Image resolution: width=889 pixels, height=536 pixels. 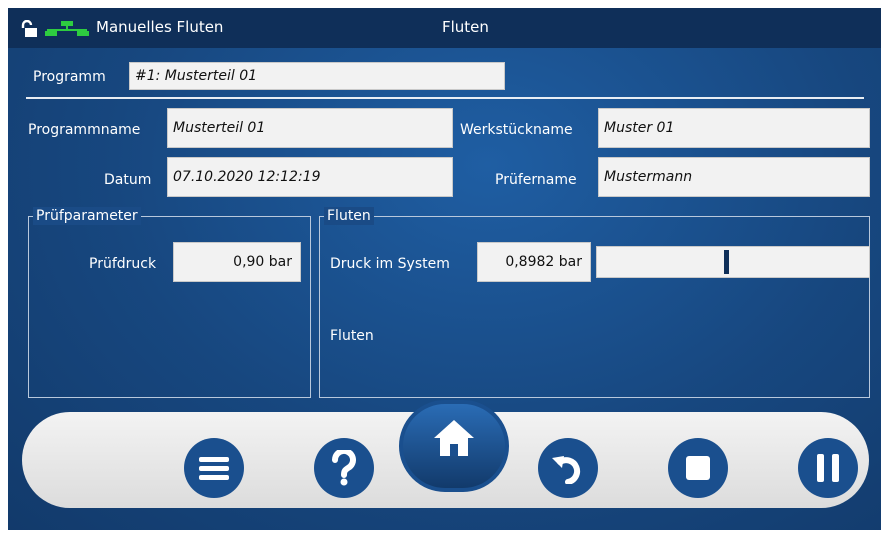 What do you see at coordinates (317, 76) in the screenshot?
I see `program-select: #1: Musterteil 01` at bounding box center [317, 76].